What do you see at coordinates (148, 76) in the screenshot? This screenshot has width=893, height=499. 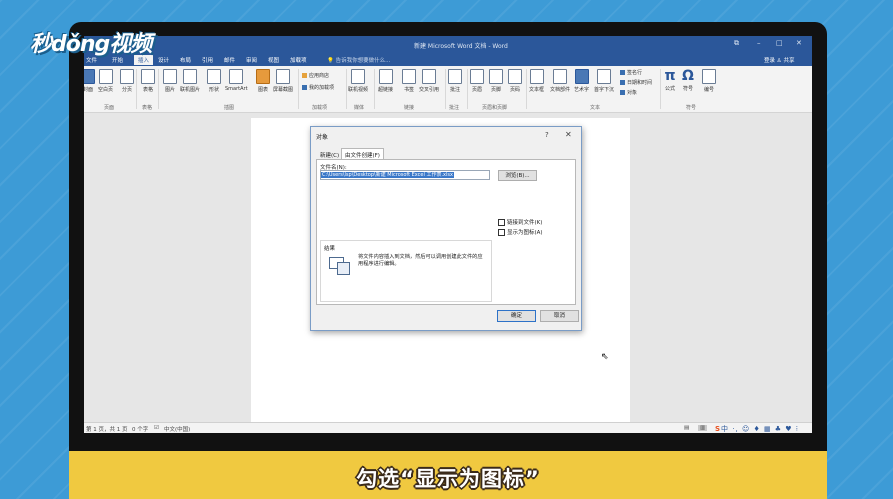 I see `table-icon` at bounding box center [148, 76].